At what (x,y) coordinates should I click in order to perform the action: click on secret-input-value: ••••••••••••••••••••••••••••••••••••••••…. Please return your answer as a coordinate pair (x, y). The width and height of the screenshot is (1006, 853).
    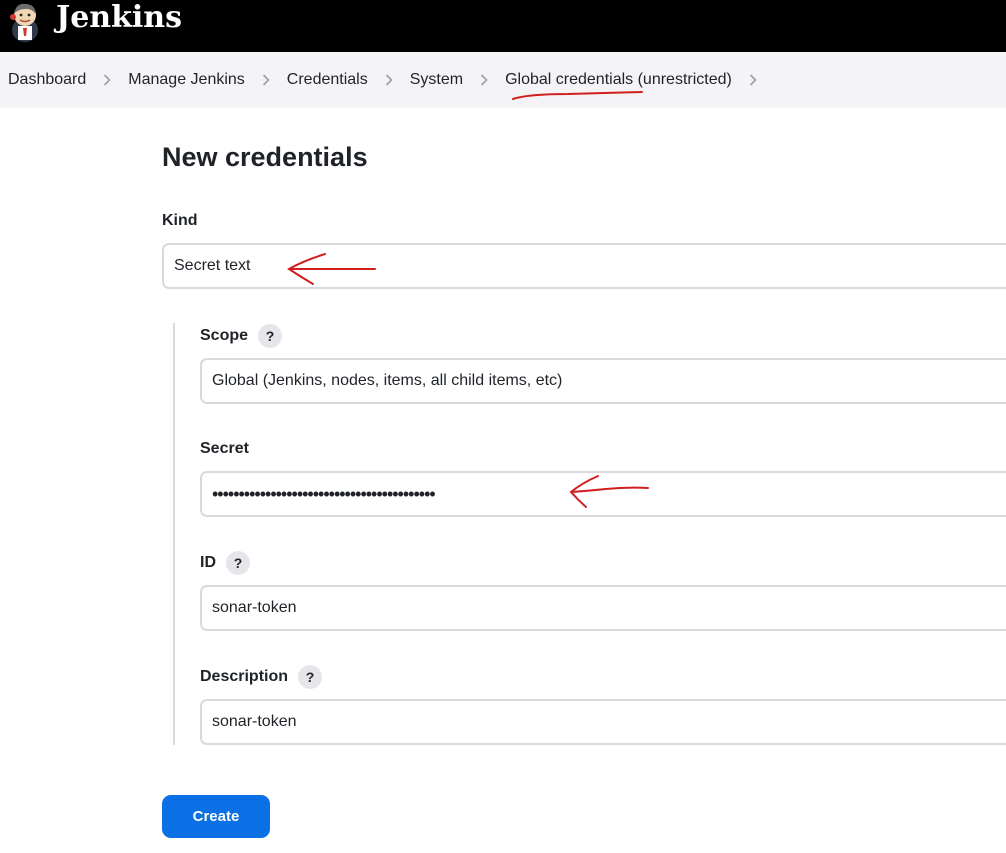
    Looking at the image, I should click on (324, 493).